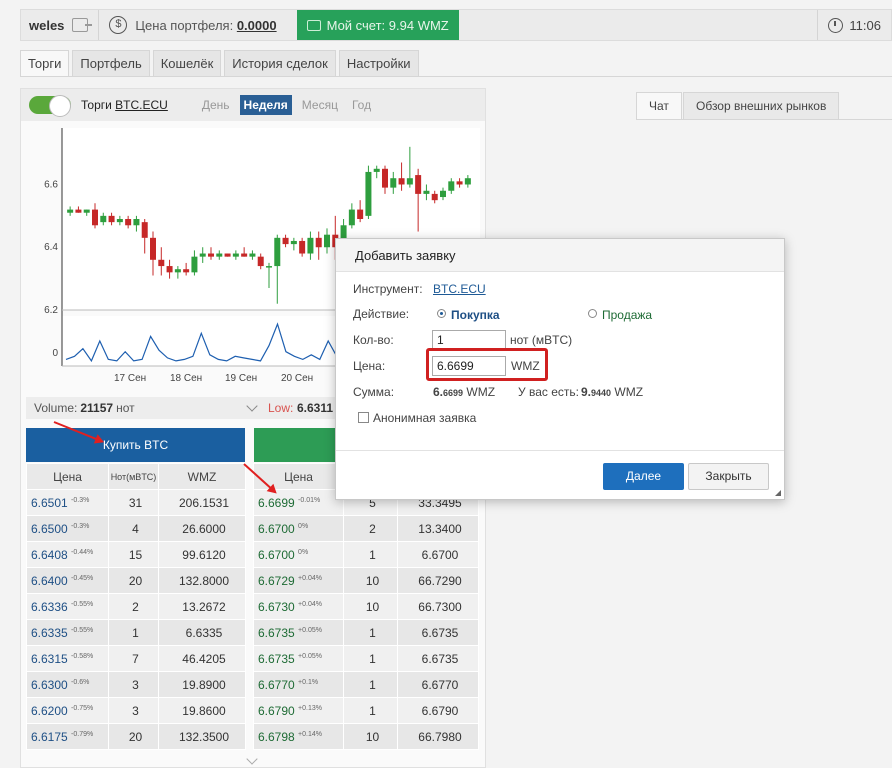  I want to click on table-row: 6.6175 -0.79% 20 132.3500, so click(136, 736).